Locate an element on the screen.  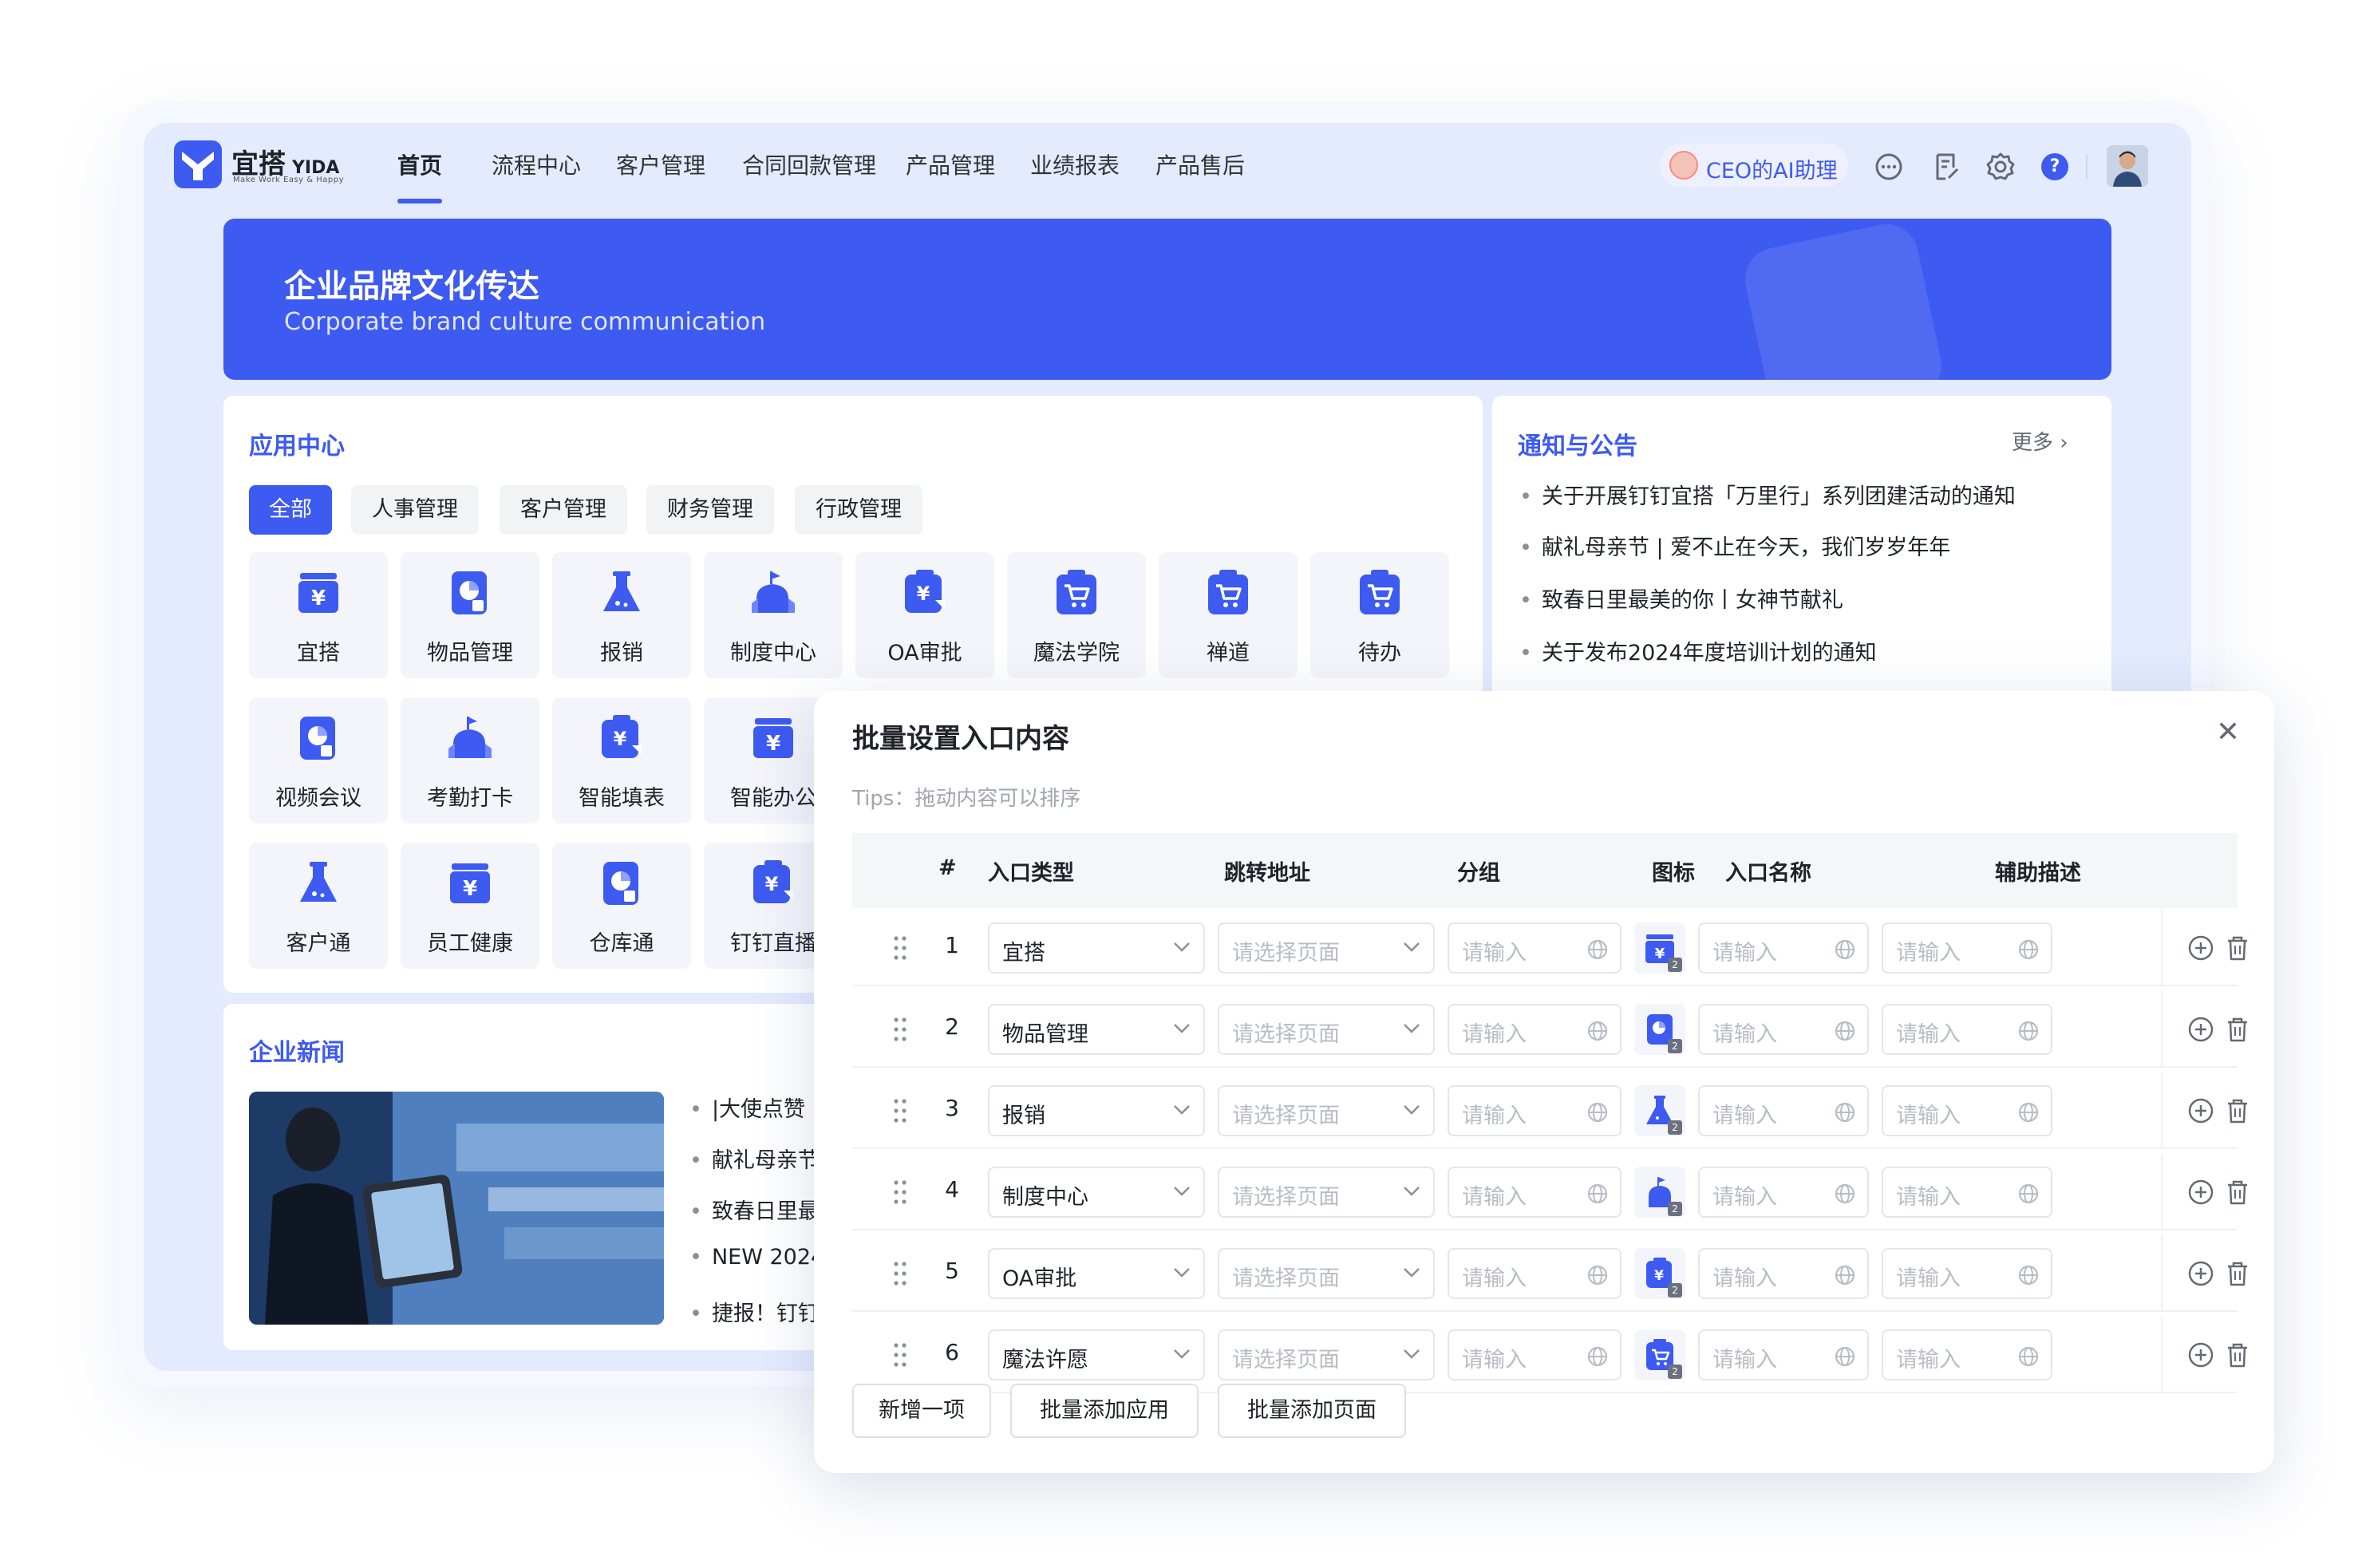
news-item: 捷报！钉钉 is located at coordinates (754, 1311).